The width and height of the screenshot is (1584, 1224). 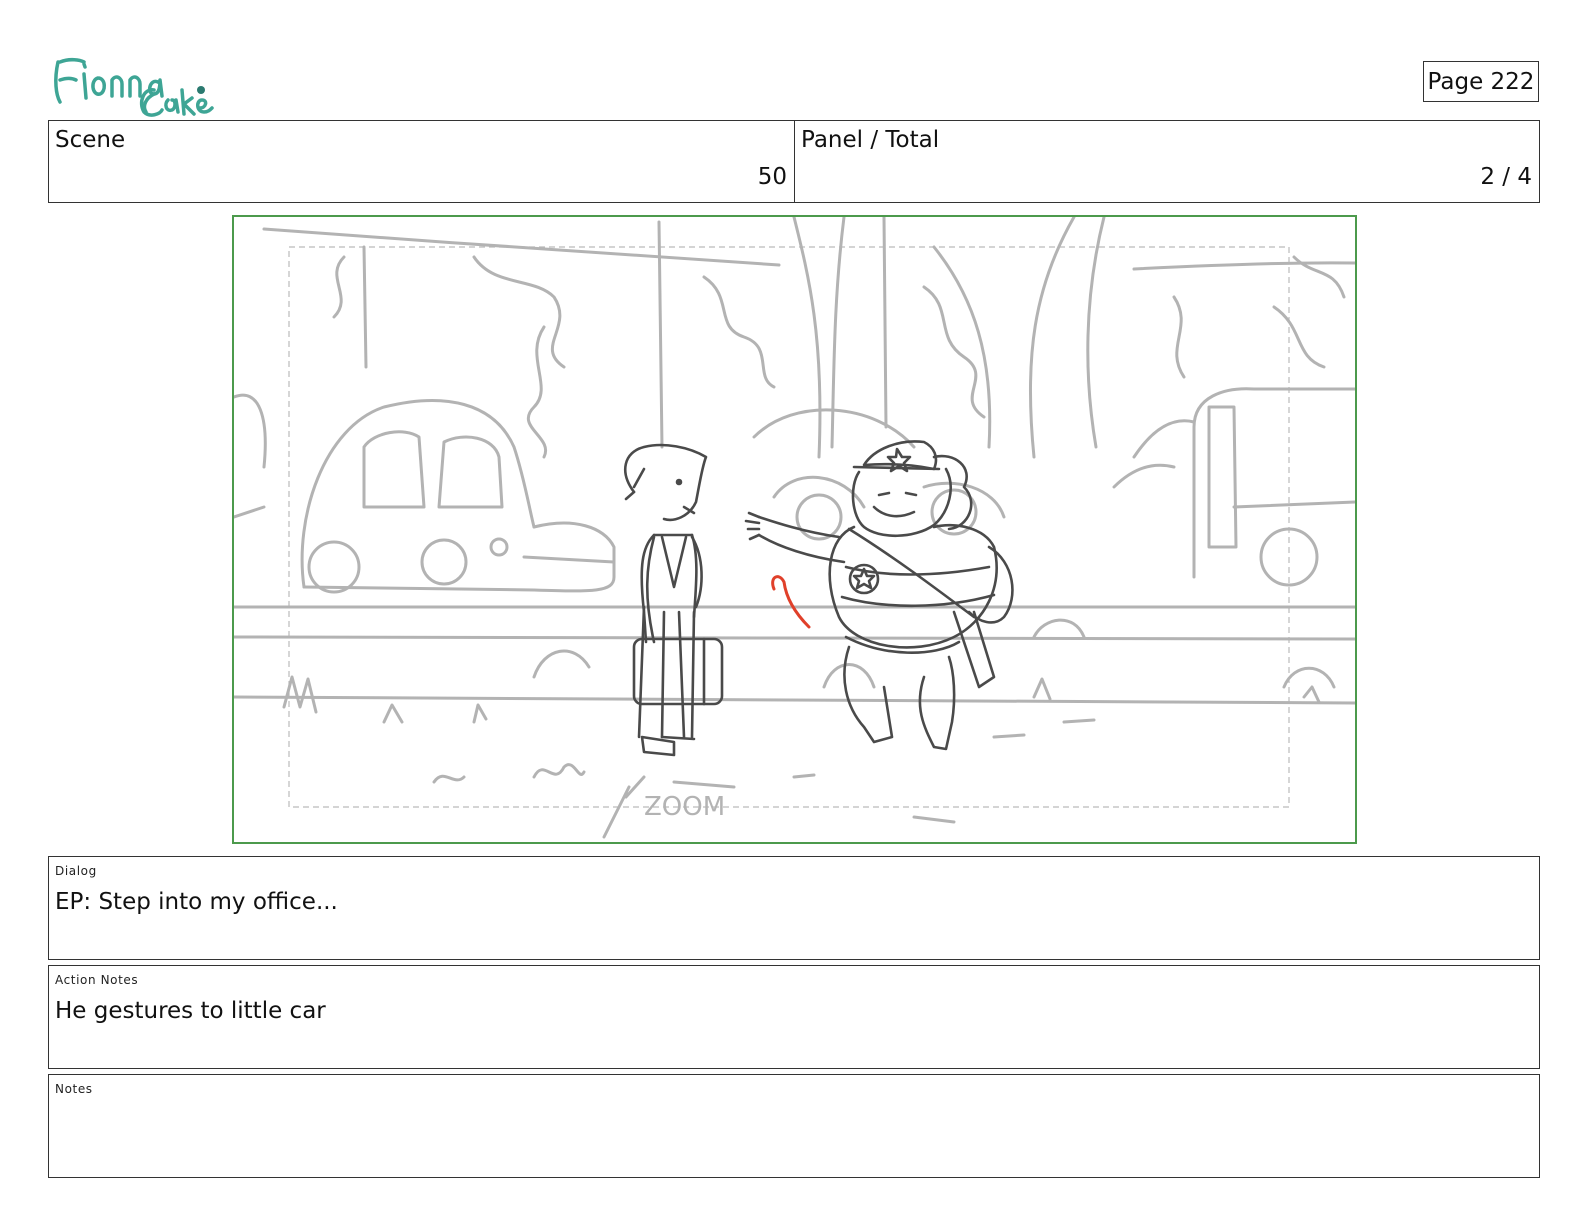 What do you see at coordinates (684, 807) in the screenshot?
I see `zoom-scribble: ZOOM` at bounding box center [684, 807].